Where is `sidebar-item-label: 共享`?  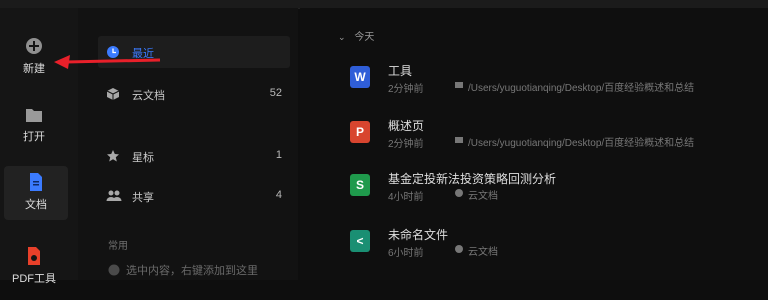
sidebar-item-label: 共享 is located at coordinates (143, 198).